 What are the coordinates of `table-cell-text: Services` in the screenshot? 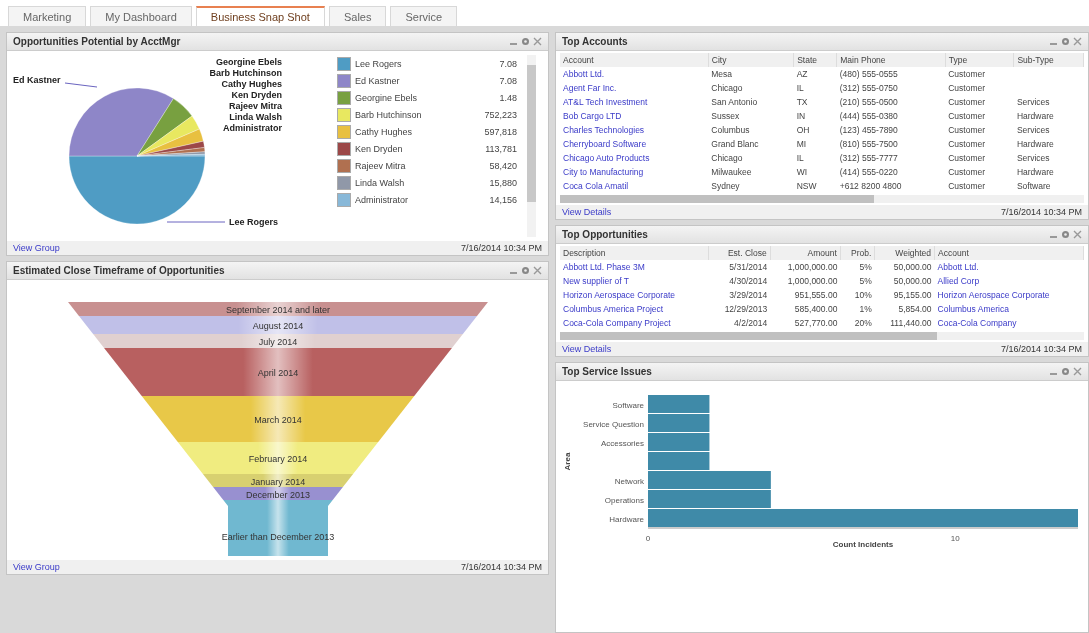 It's located at (1033, 158).